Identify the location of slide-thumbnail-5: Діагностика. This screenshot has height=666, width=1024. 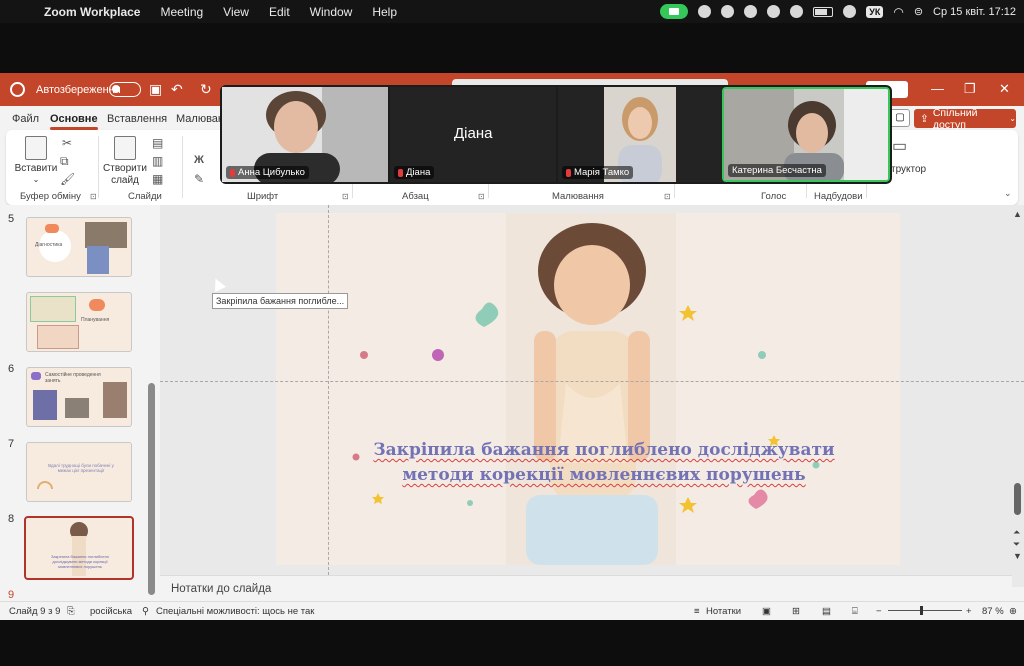
(79, 247).